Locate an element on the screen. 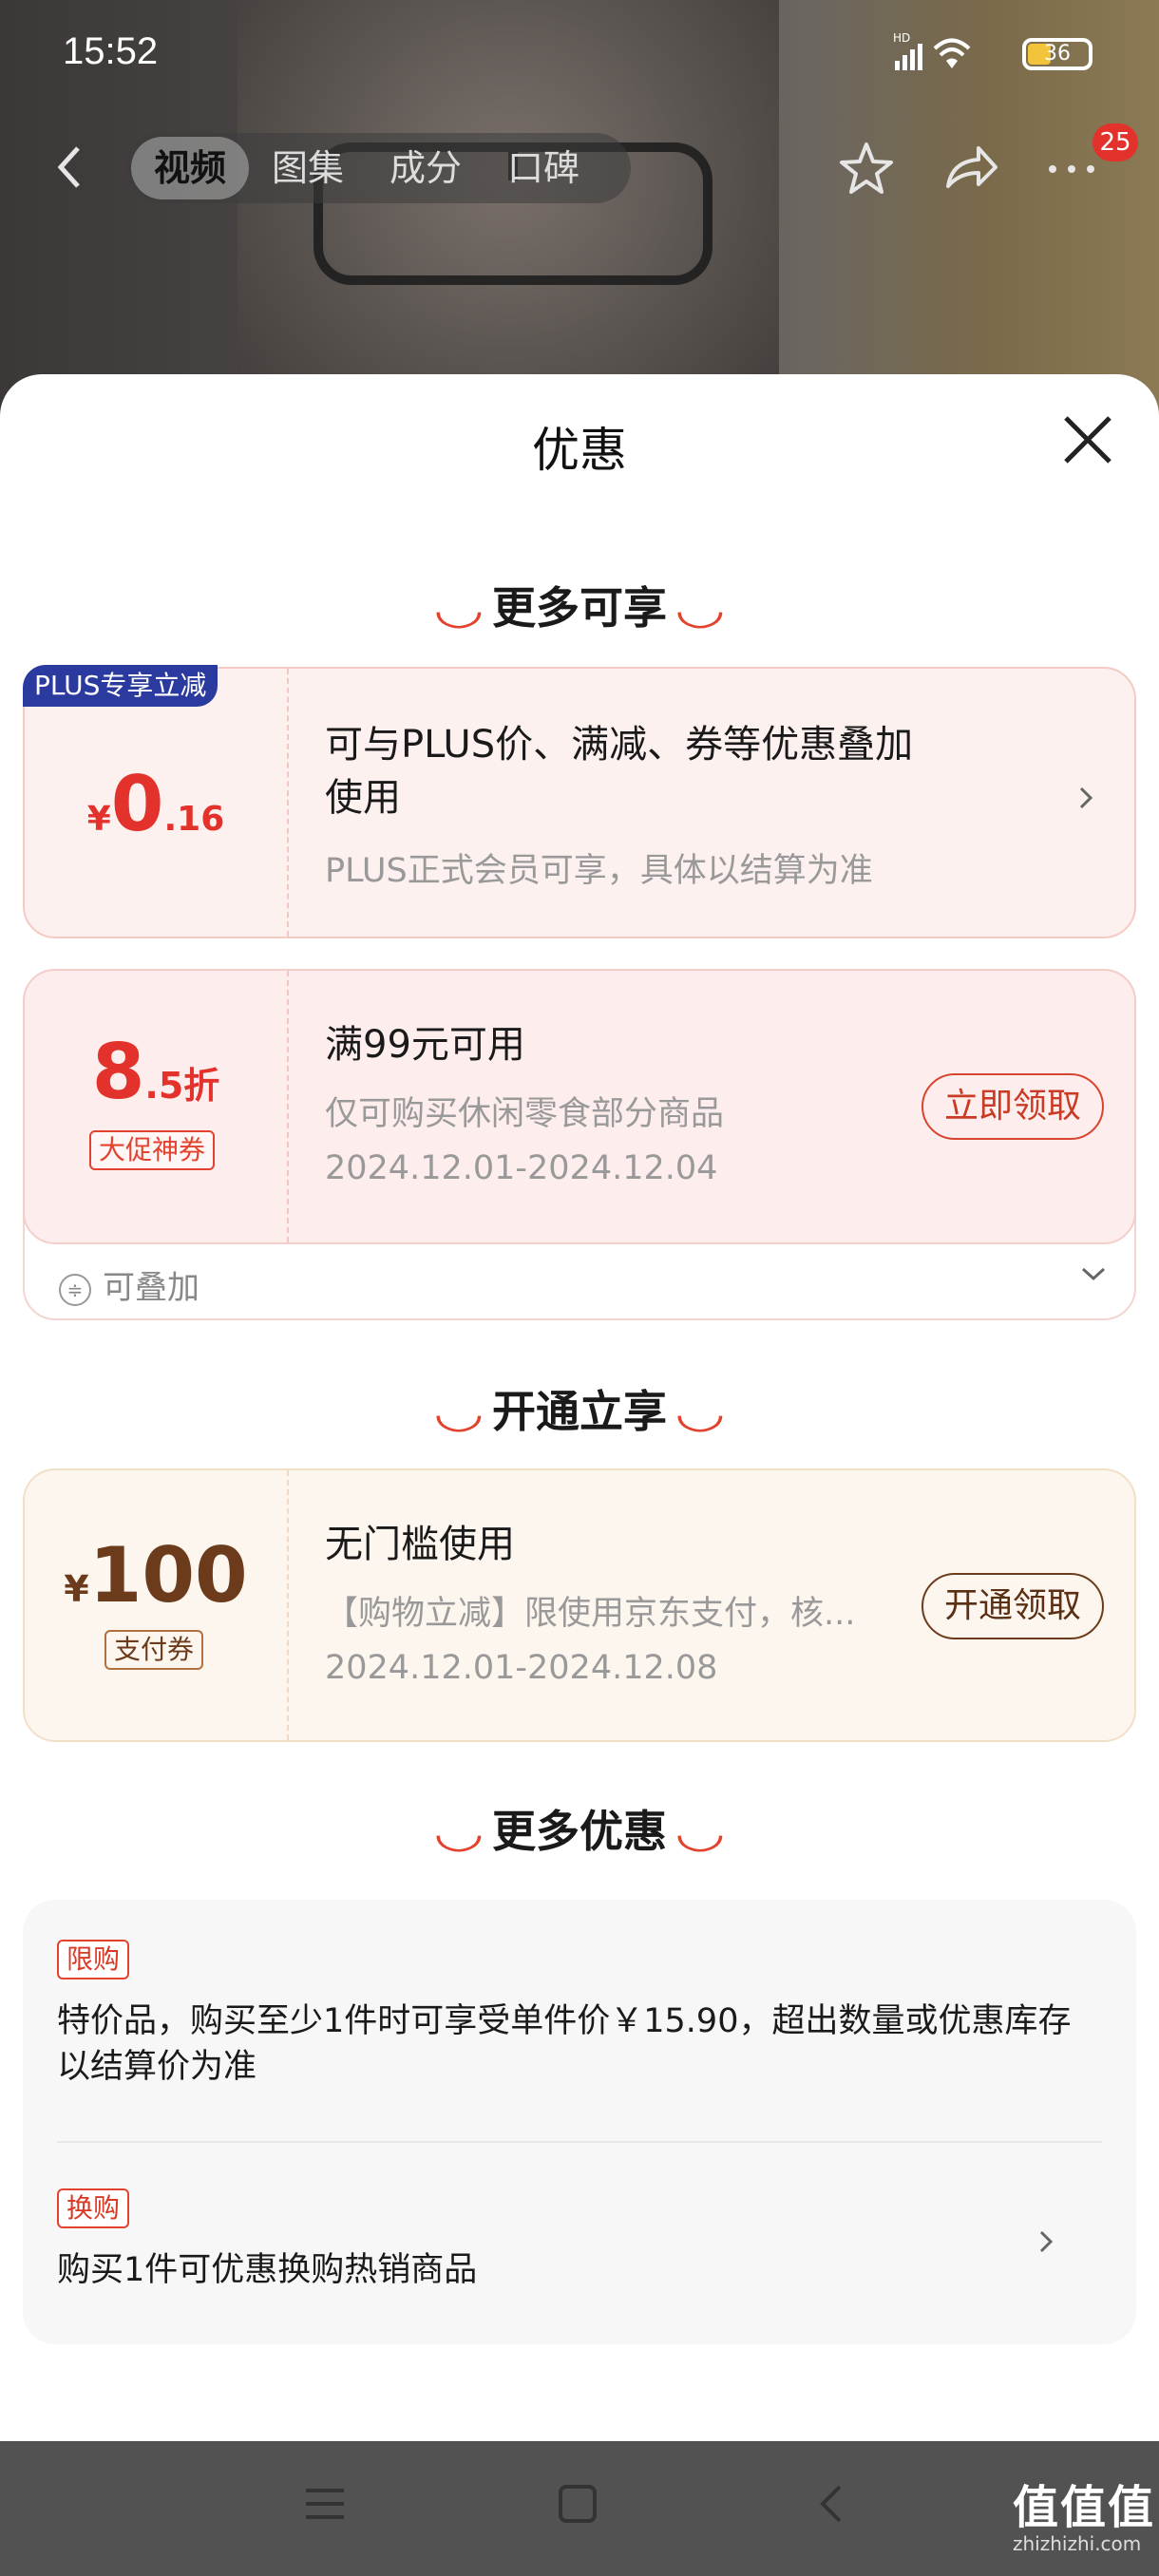 This screenshot has width=1159, height=2576. section-open-to-enjoy: ◡ 开通立享 ◡ is located at coordinates (579, 1408).